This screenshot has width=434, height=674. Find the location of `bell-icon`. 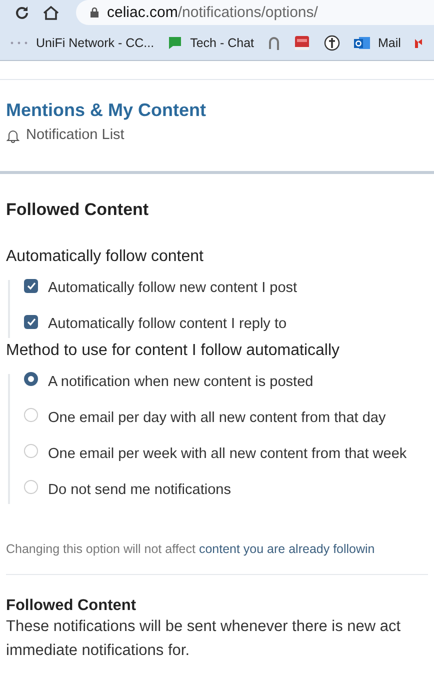

bell-icon is located at coordinates (13, 135).